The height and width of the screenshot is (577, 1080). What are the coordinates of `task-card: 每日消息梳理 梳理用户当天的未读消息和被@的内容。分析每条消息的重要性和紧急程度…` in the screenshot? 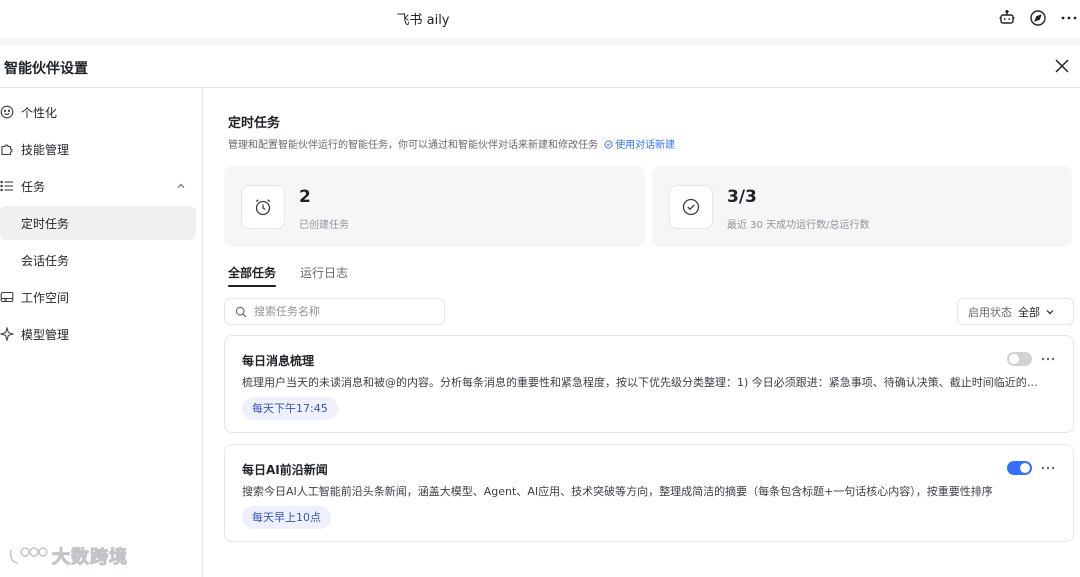 It's located at (649, 384).